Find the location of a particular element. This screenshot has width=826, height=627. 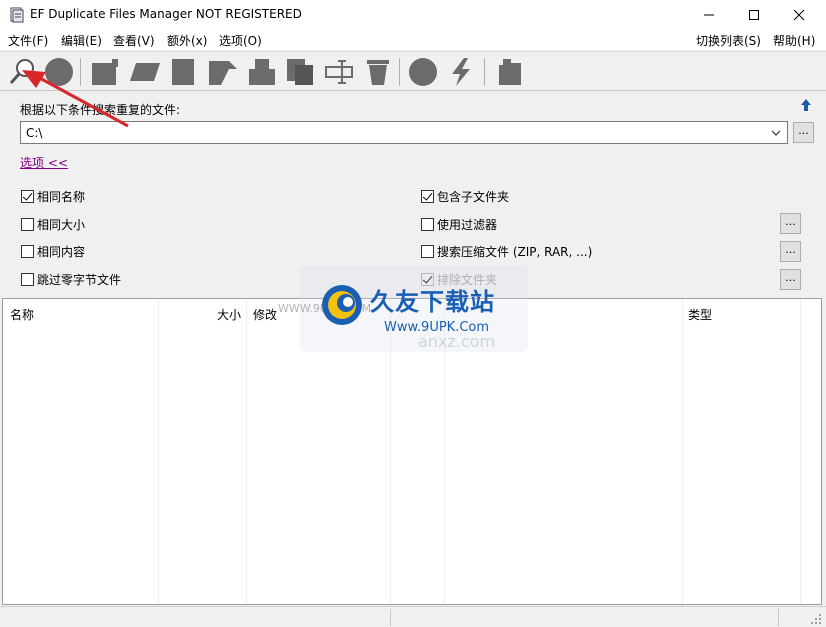

same-size-checkbox: 相同大小 is located at coordinates (53, 224).